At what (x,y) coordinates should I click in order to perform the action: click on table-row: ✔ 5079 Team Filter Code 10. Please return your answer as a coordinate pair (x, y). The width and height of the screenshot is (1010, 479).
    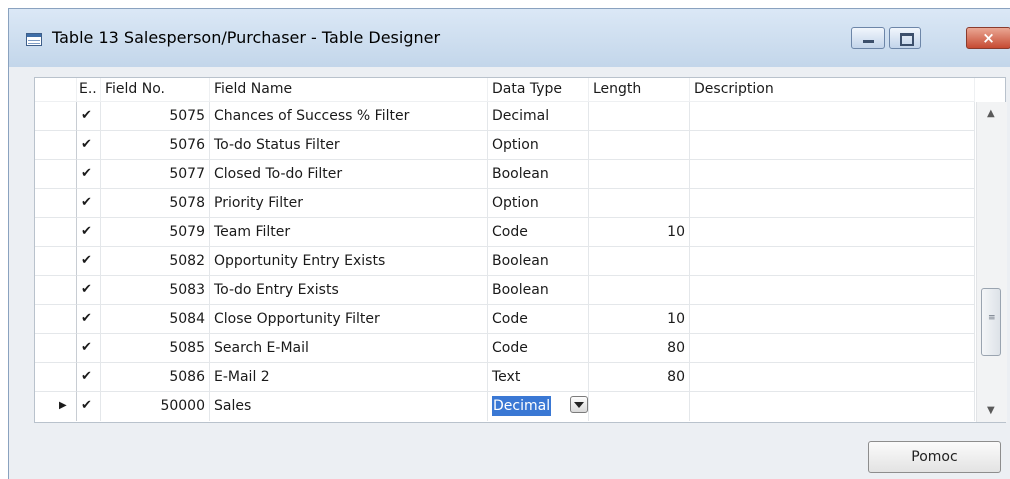
    Looking at the image, I should click on (505, 232).